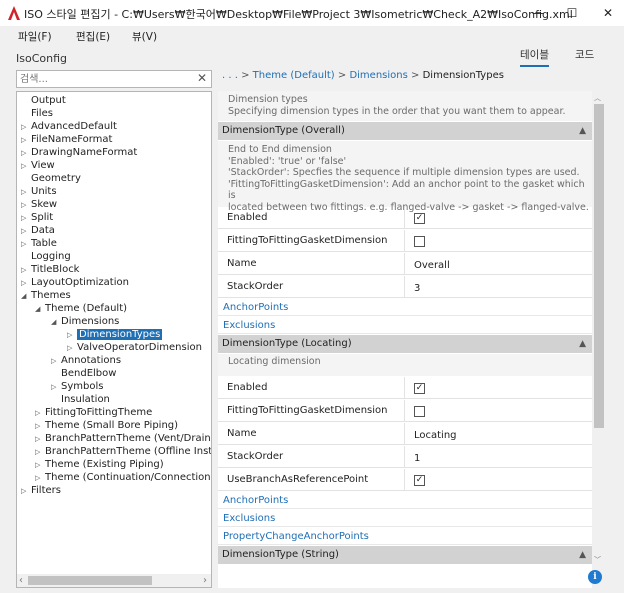 Image resolution: width=624 pixels, height=593 pixels. What do you see at coordinates (405, 555) in the screenshot?
I see `section-header-string: DimensionType (String) ▲` at bounding box center [405, 555].